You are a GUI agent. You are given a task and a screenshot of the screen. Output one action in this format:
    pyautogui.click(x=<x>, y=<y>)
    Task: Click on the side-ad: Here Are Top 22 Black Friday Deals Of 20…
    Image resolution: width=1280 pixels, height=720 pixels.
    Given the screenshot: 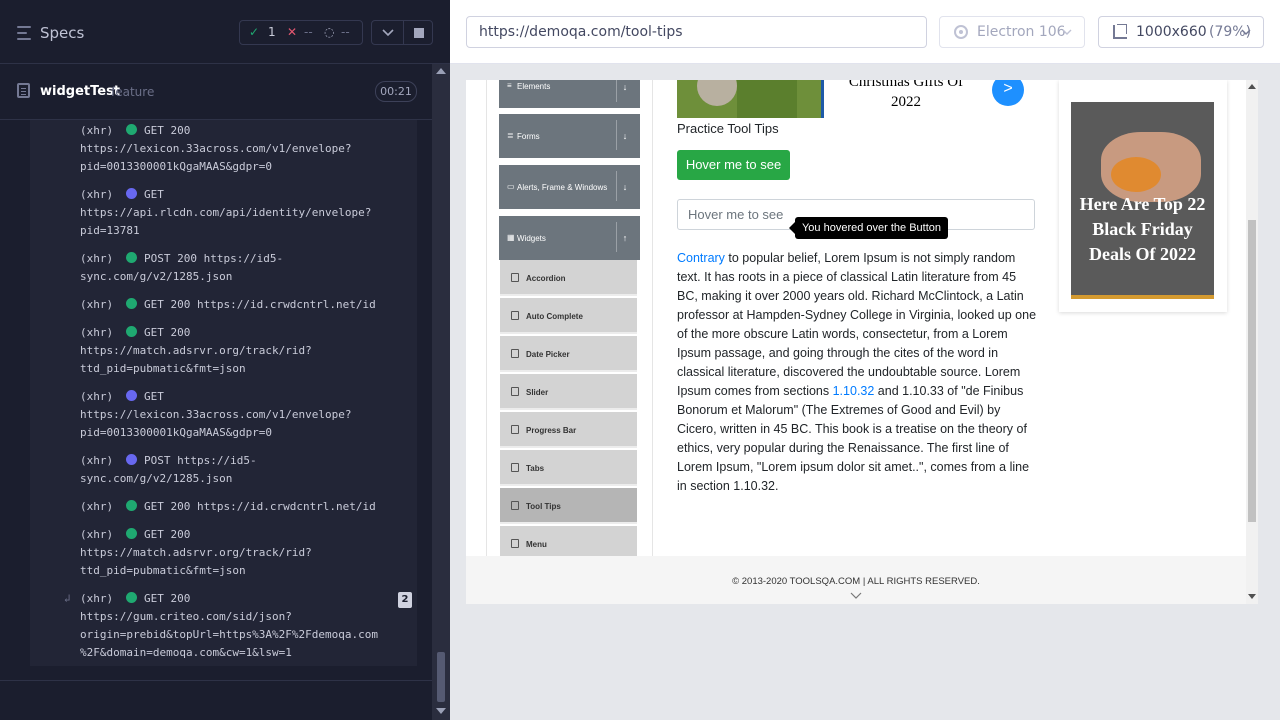 What is the action you would take?
    pyautogui.click(x=1143, y=196)
    